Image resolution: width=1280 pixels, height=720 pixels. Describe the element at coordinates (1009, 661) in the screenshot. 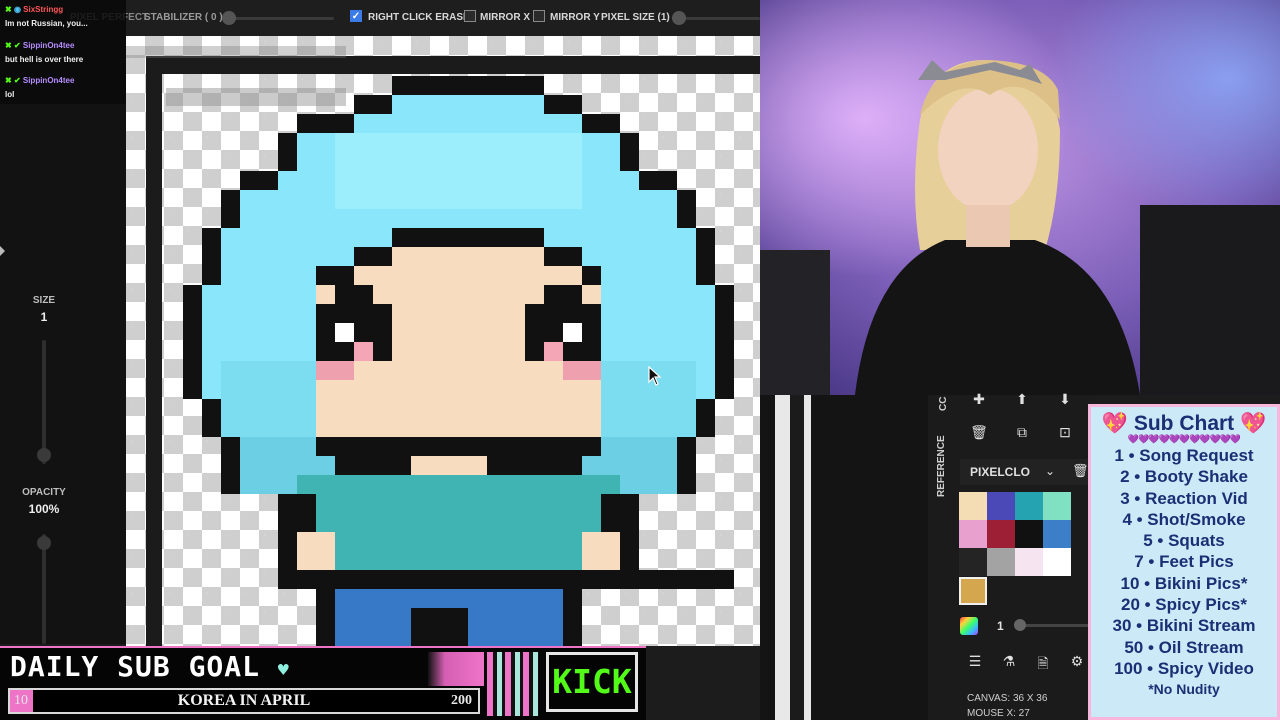

I see `flask-icon: ⚗` at that location.